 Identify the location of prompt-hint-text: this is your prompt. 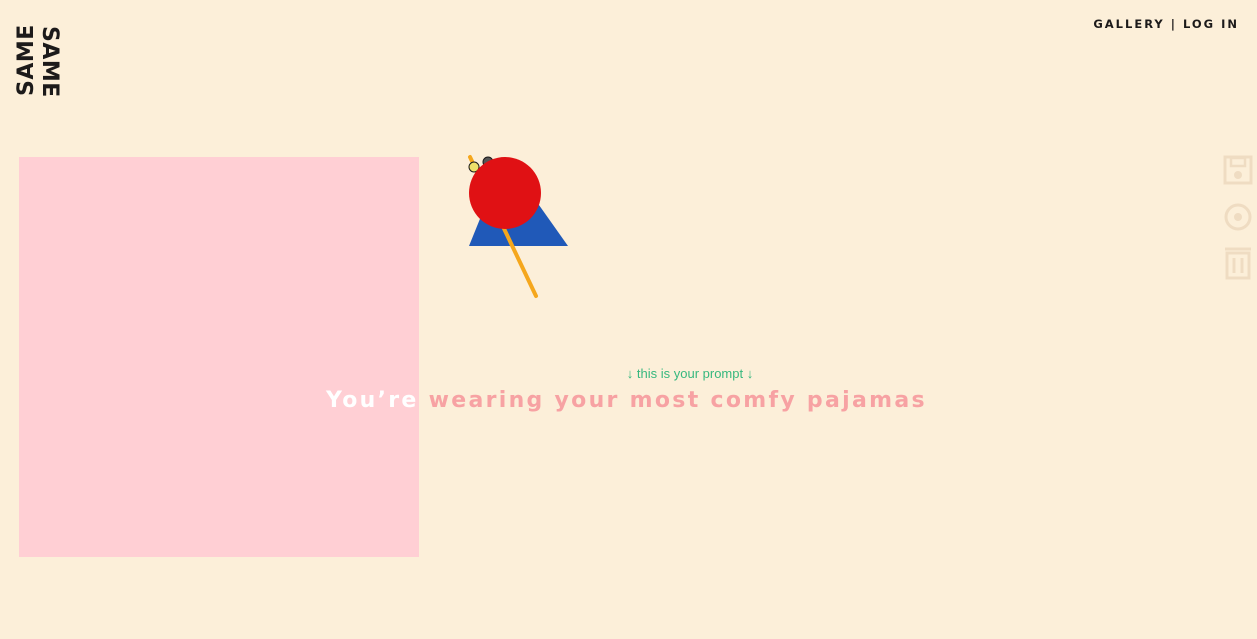
(690, 373).